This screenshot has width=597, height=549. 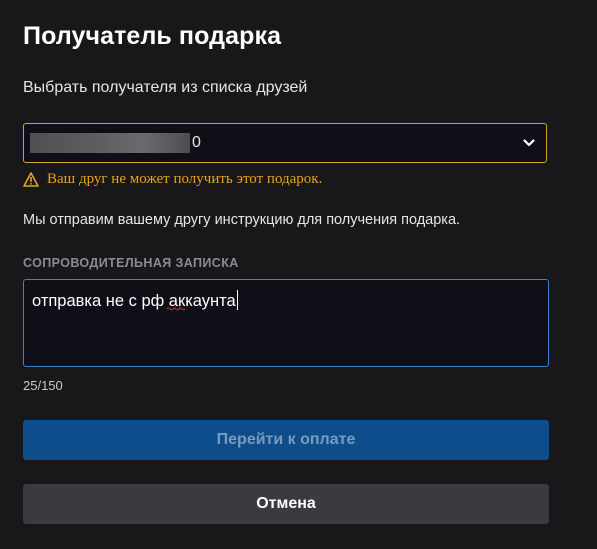 I want to click on spellcheck-underline, so click(x=176, y=309).